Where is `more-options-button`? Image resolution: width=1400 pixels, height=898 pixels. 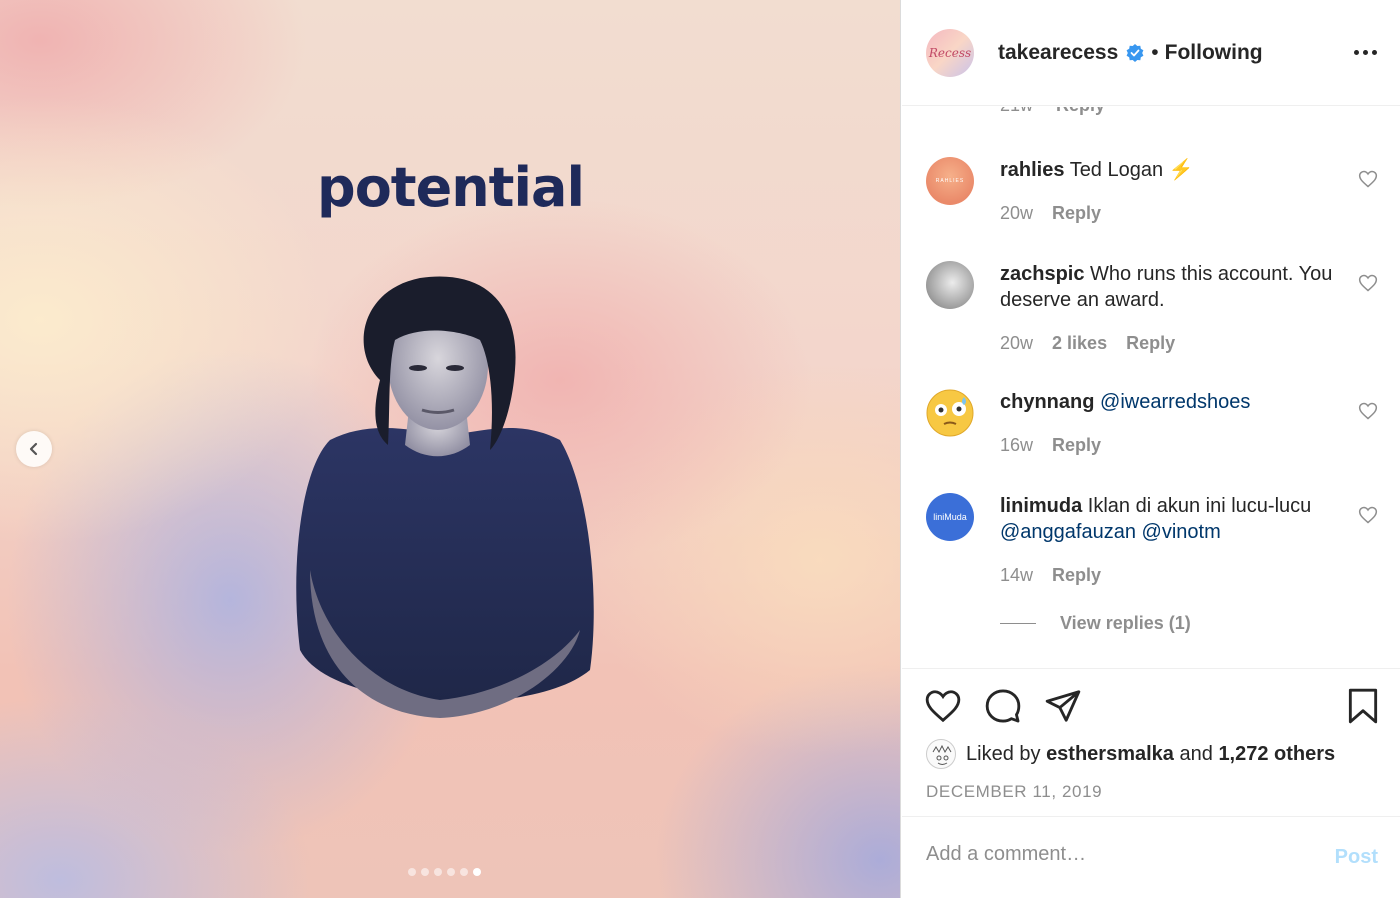
more-options-button is located at coordinates (1365, 52).